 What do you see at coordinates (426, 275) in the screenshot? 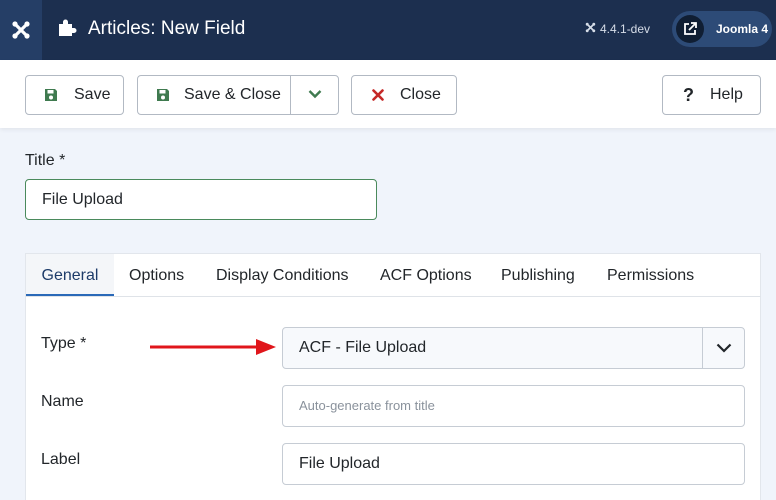
I see `tab-acf-options: ACF Options` at bounding box center [426, 275].